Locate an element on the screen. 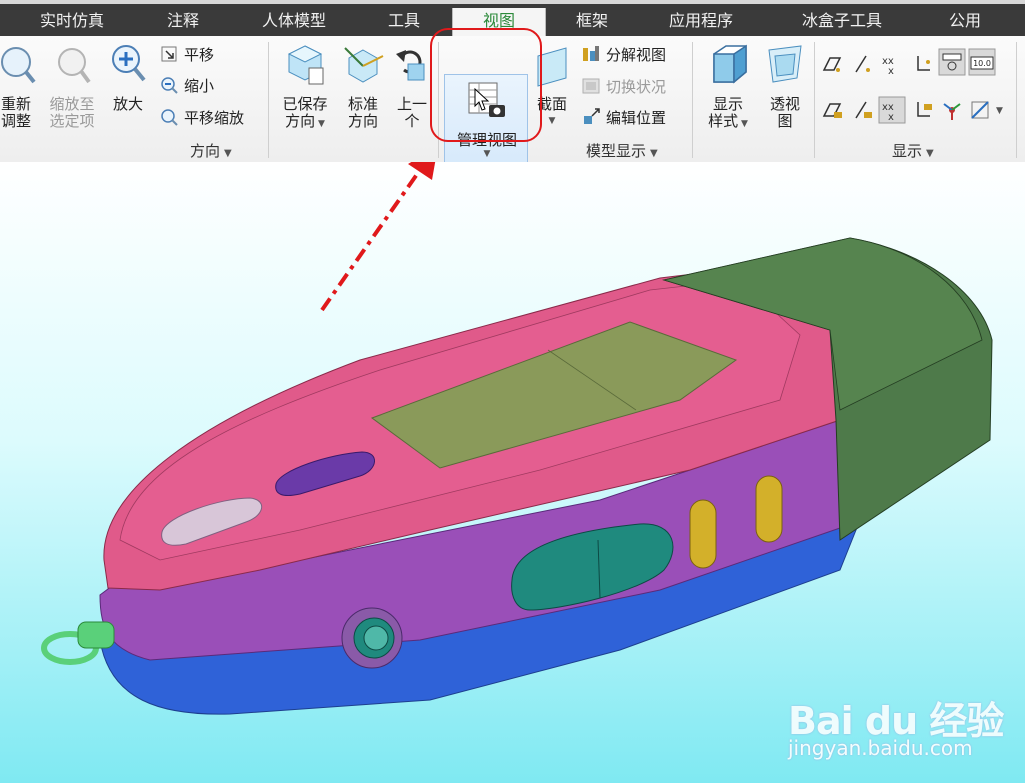 This screenshot has height=783, width=1025. display-style-button: 显示 样式 ▼ is located at coordinates (728, 87).